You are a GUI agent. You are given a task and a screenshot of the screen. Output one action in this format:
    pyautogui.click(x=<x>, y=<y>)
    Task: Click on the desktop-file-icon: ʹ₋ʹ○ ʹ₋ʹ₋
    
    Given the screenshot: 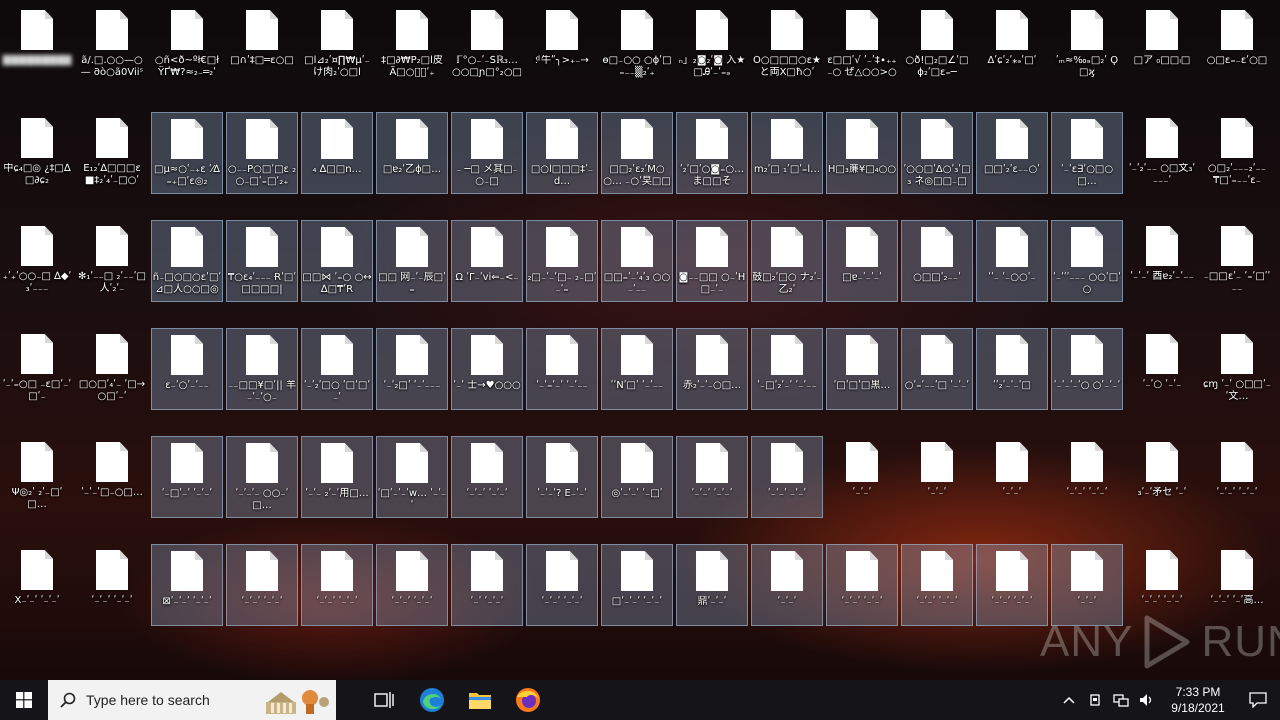 What is the action you would take?
    pyautogui.click(x=1162, y=369)
    